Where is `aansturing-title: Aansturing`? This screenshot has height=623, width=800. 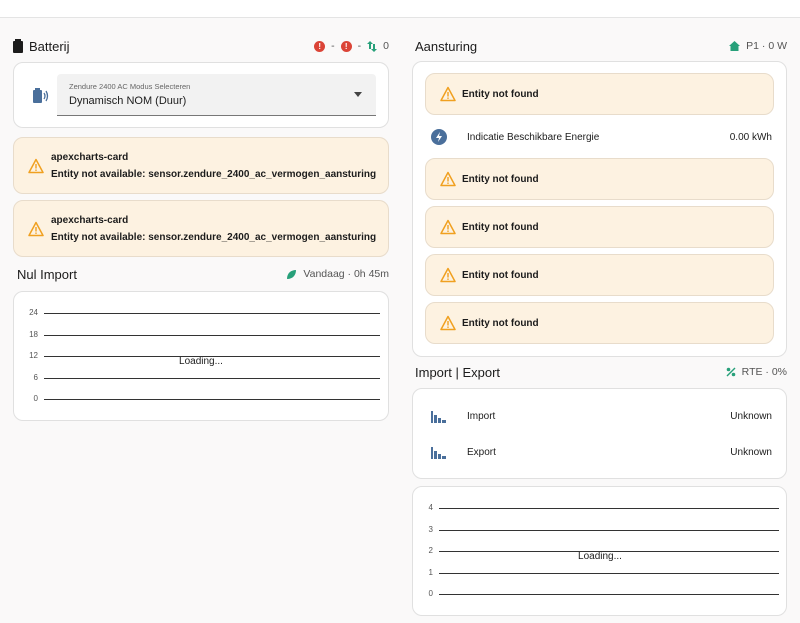 aansturing-title: Aansturing is located at coordinates (446, 46).